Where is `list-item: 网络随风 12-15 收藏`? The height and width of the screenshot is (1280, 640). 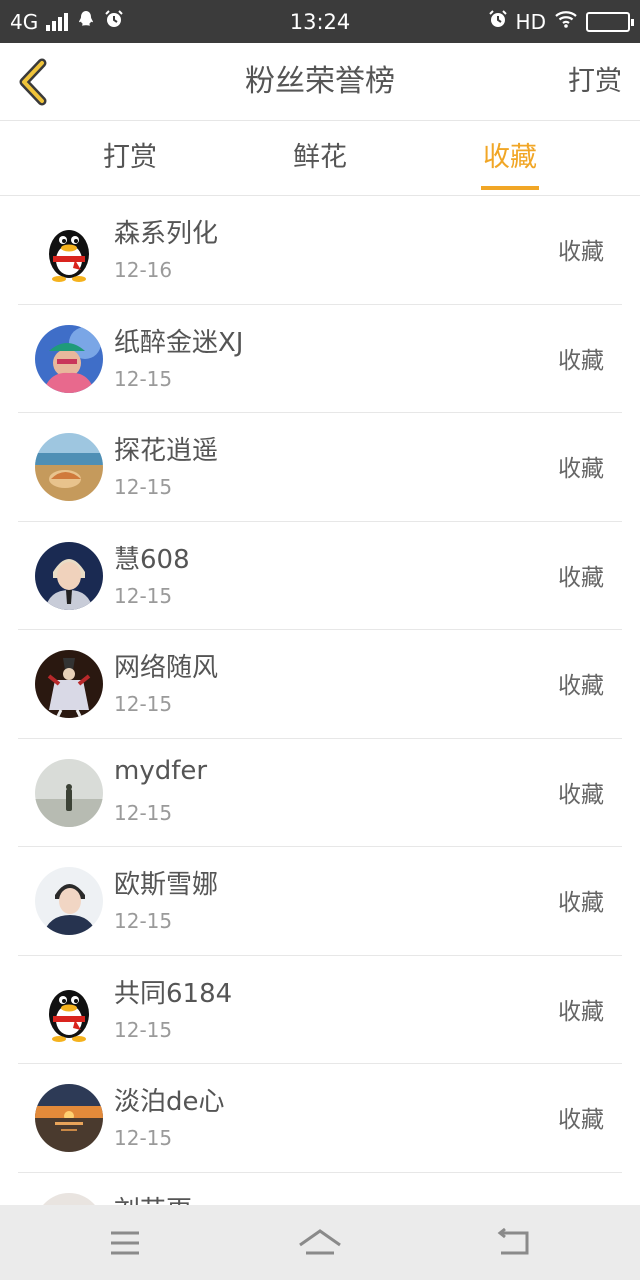
list-item: 网络随风 12-15 收藏 is located at coordinates (320, 684).